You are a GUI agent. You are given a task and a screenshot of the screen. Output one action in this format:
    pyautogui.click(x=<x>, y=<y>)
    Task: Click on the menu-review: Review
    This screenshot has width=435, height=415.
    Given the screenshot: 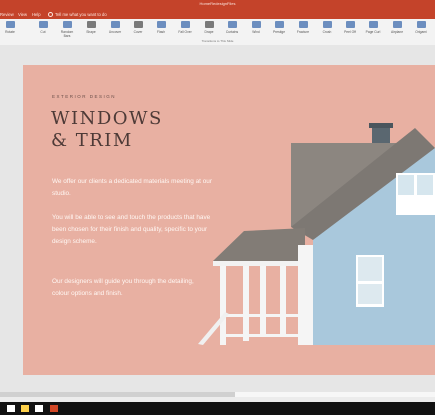 What is the action you would take?
    pyautogui.click(x=7, y=14)
    